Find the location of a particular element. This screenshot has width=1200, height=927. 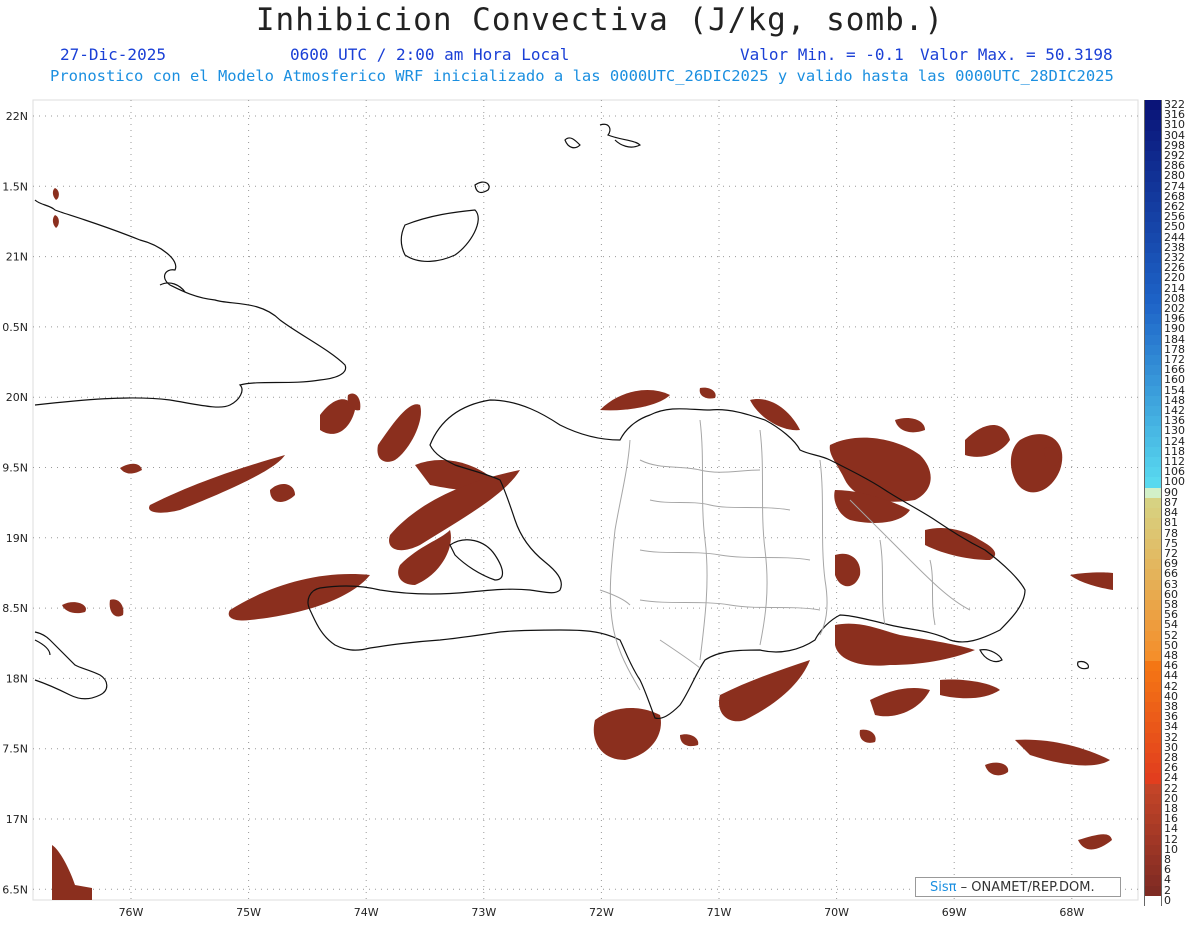

latitude-label: 18N is located at coordinates (17, 678).